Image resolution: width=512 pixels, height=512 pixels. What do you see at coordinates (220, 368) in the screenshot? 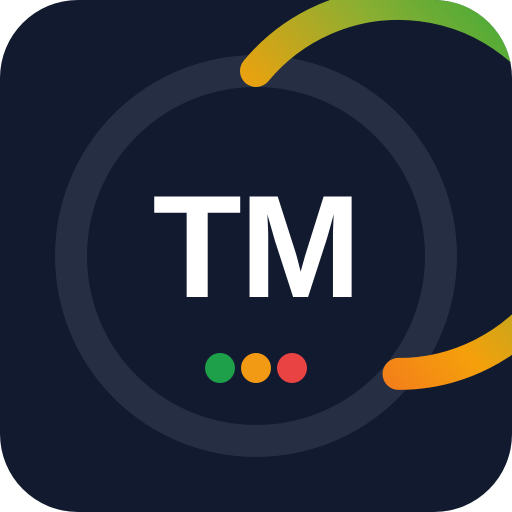
I see `status-dot-green` at bounding box center [220, 368].